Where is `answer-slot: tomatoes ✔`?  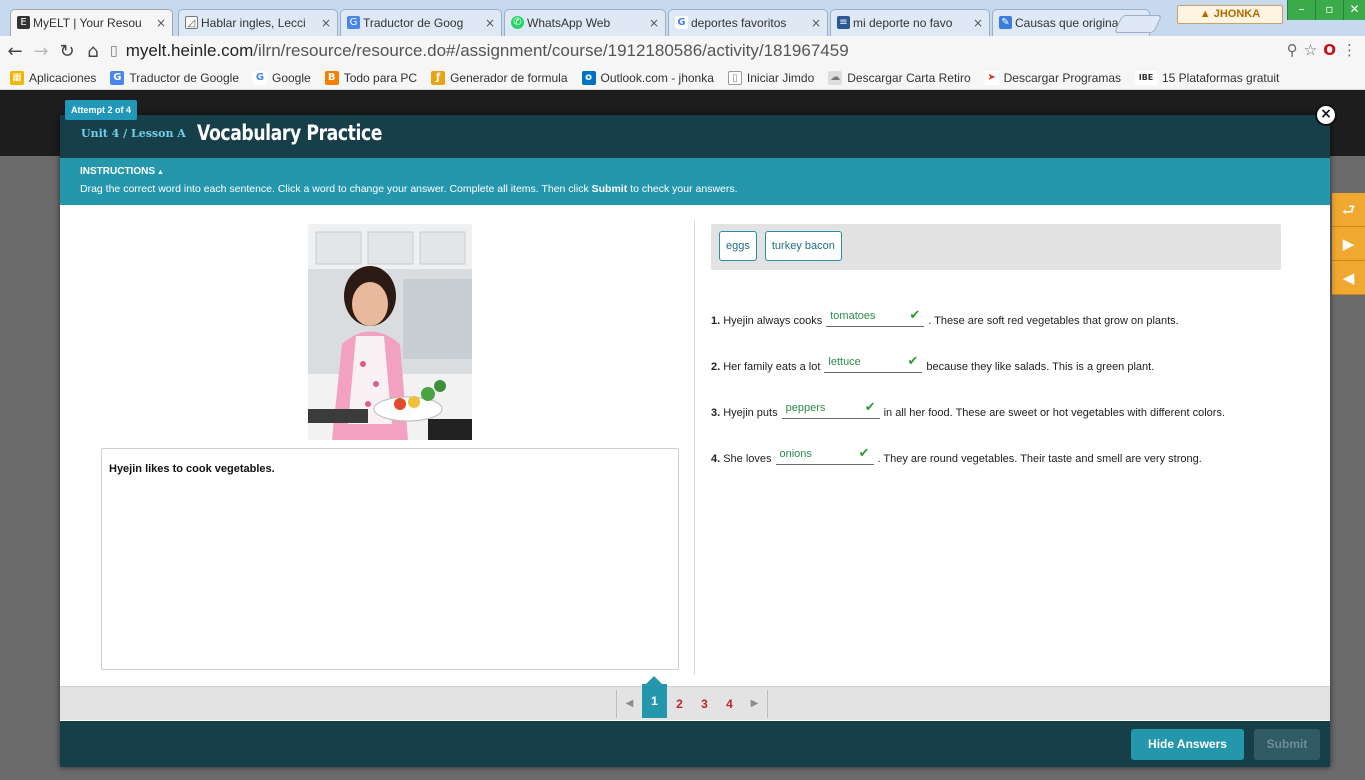
answer-slot: tomatoes ✔ is located at coordinates (875, 317).